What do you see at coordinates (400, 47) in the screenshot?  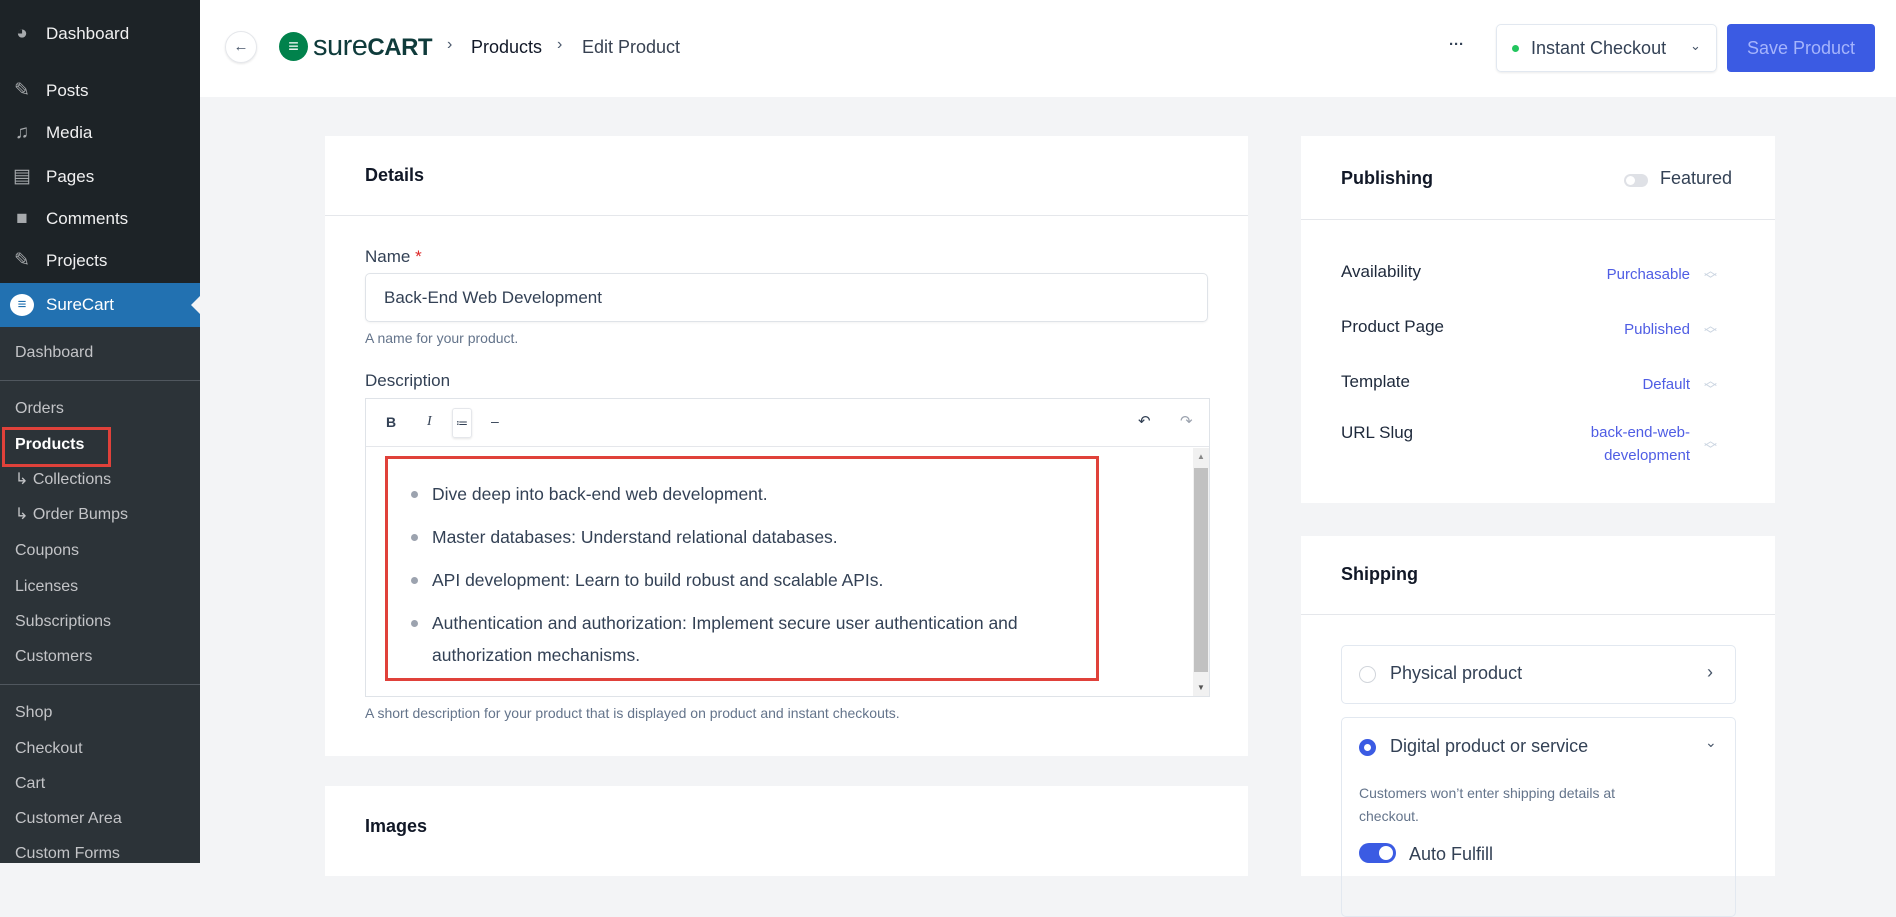 I see `logo-text-bold: CART` at bounding box center [400, 47].